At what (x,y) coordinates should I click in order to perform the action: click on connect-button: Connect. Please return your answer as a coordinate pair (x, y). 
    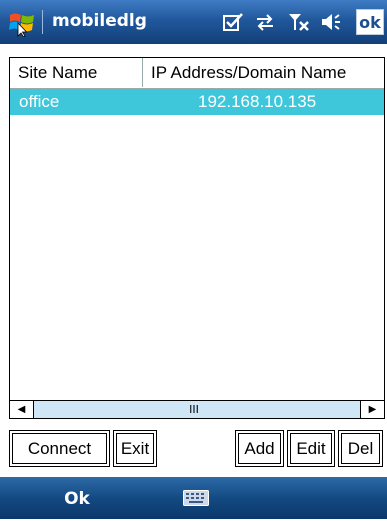
    Looking at the image, I should click on (59, 448).